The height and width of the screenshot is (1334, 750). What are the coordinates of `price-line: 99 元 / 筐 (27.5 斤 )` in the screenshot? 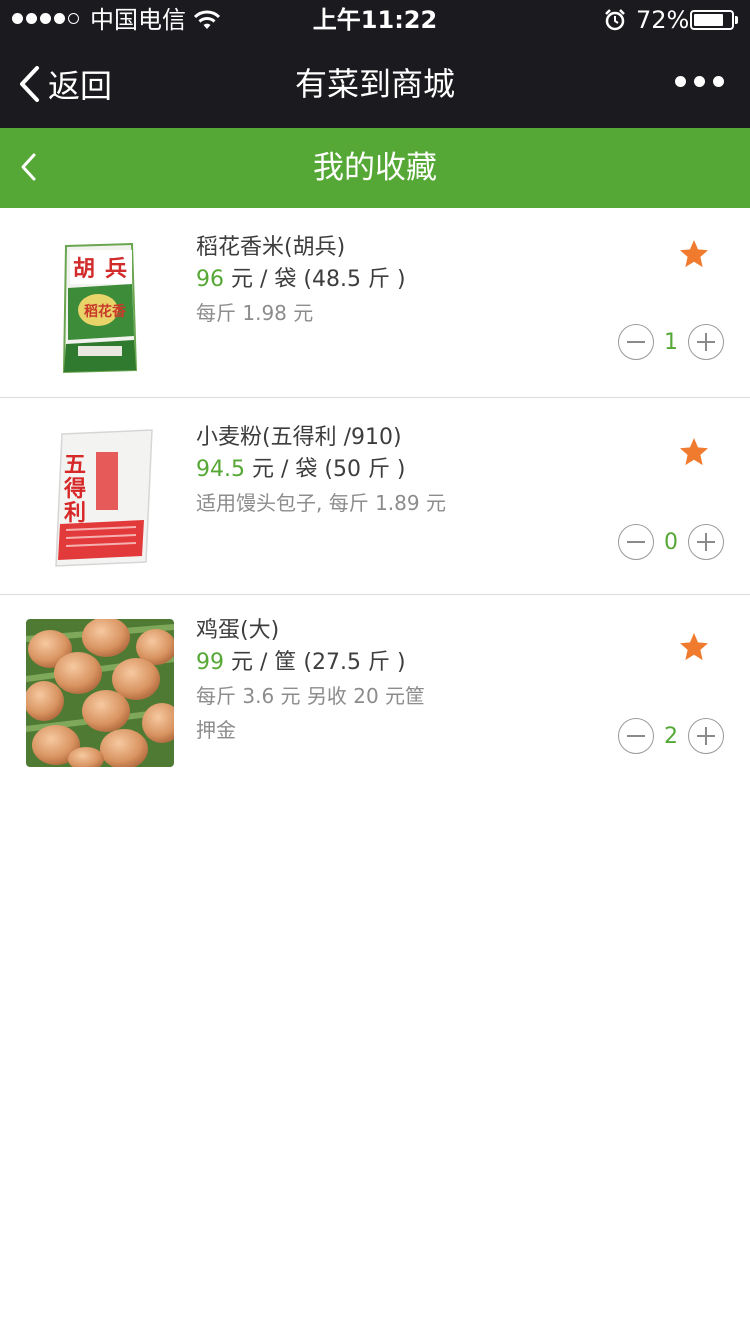 It's located at (310, 663).